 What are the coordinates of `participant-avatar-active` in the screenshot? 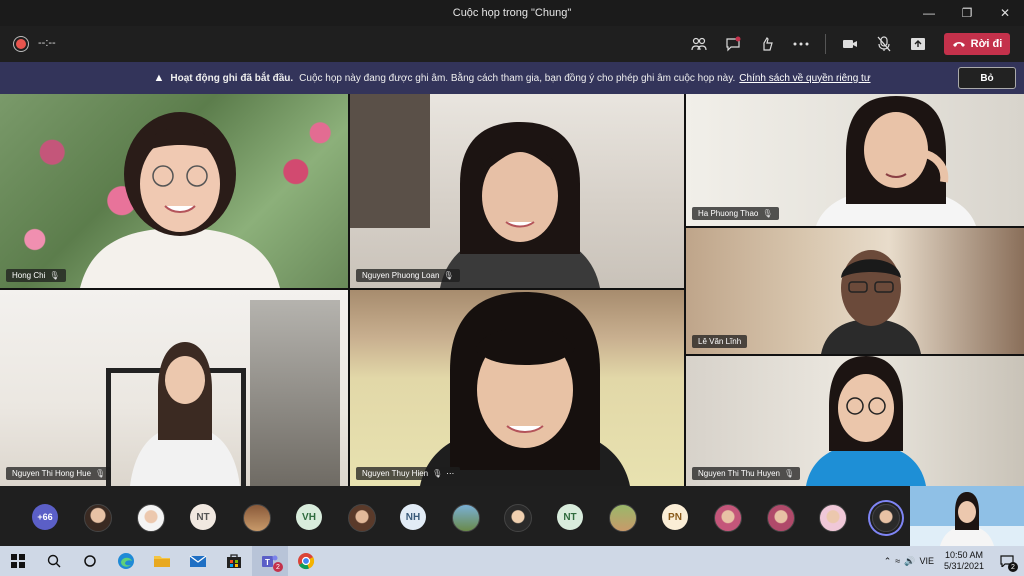 It's located at (886, 518).